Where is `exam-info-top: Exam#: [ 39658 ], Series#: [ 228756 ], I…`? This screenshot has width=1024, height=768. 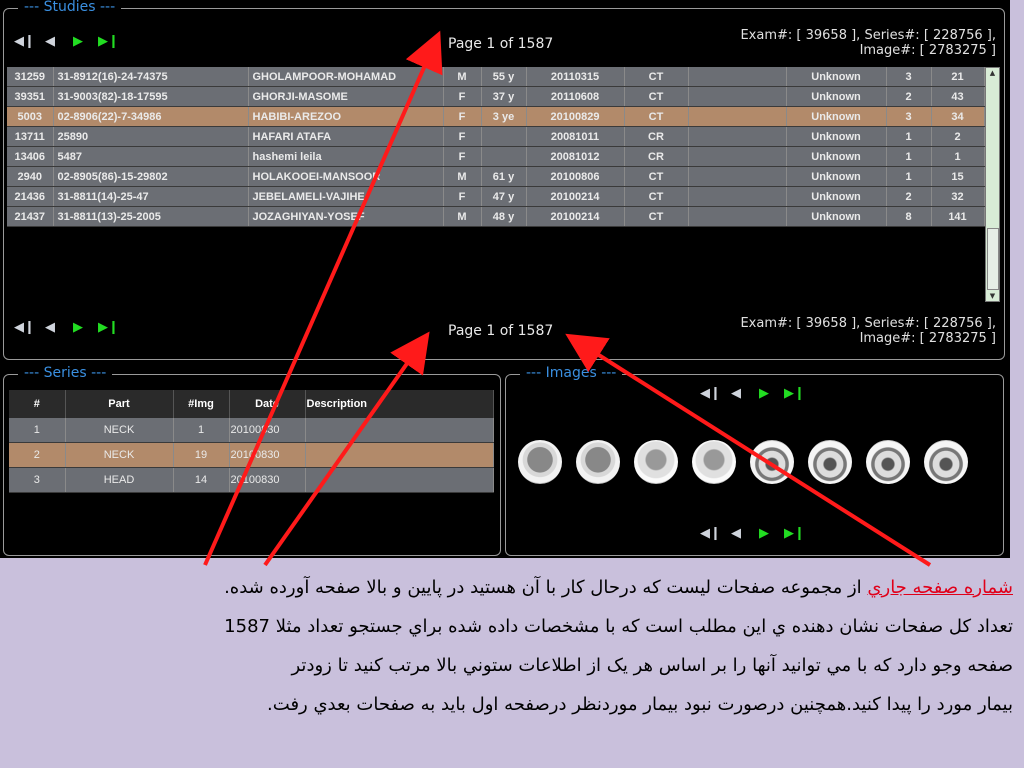
exam-info-top: Exam#: [ 39658 ], Series#: [ 228756 ], I… is located at coordinates (868, 43).